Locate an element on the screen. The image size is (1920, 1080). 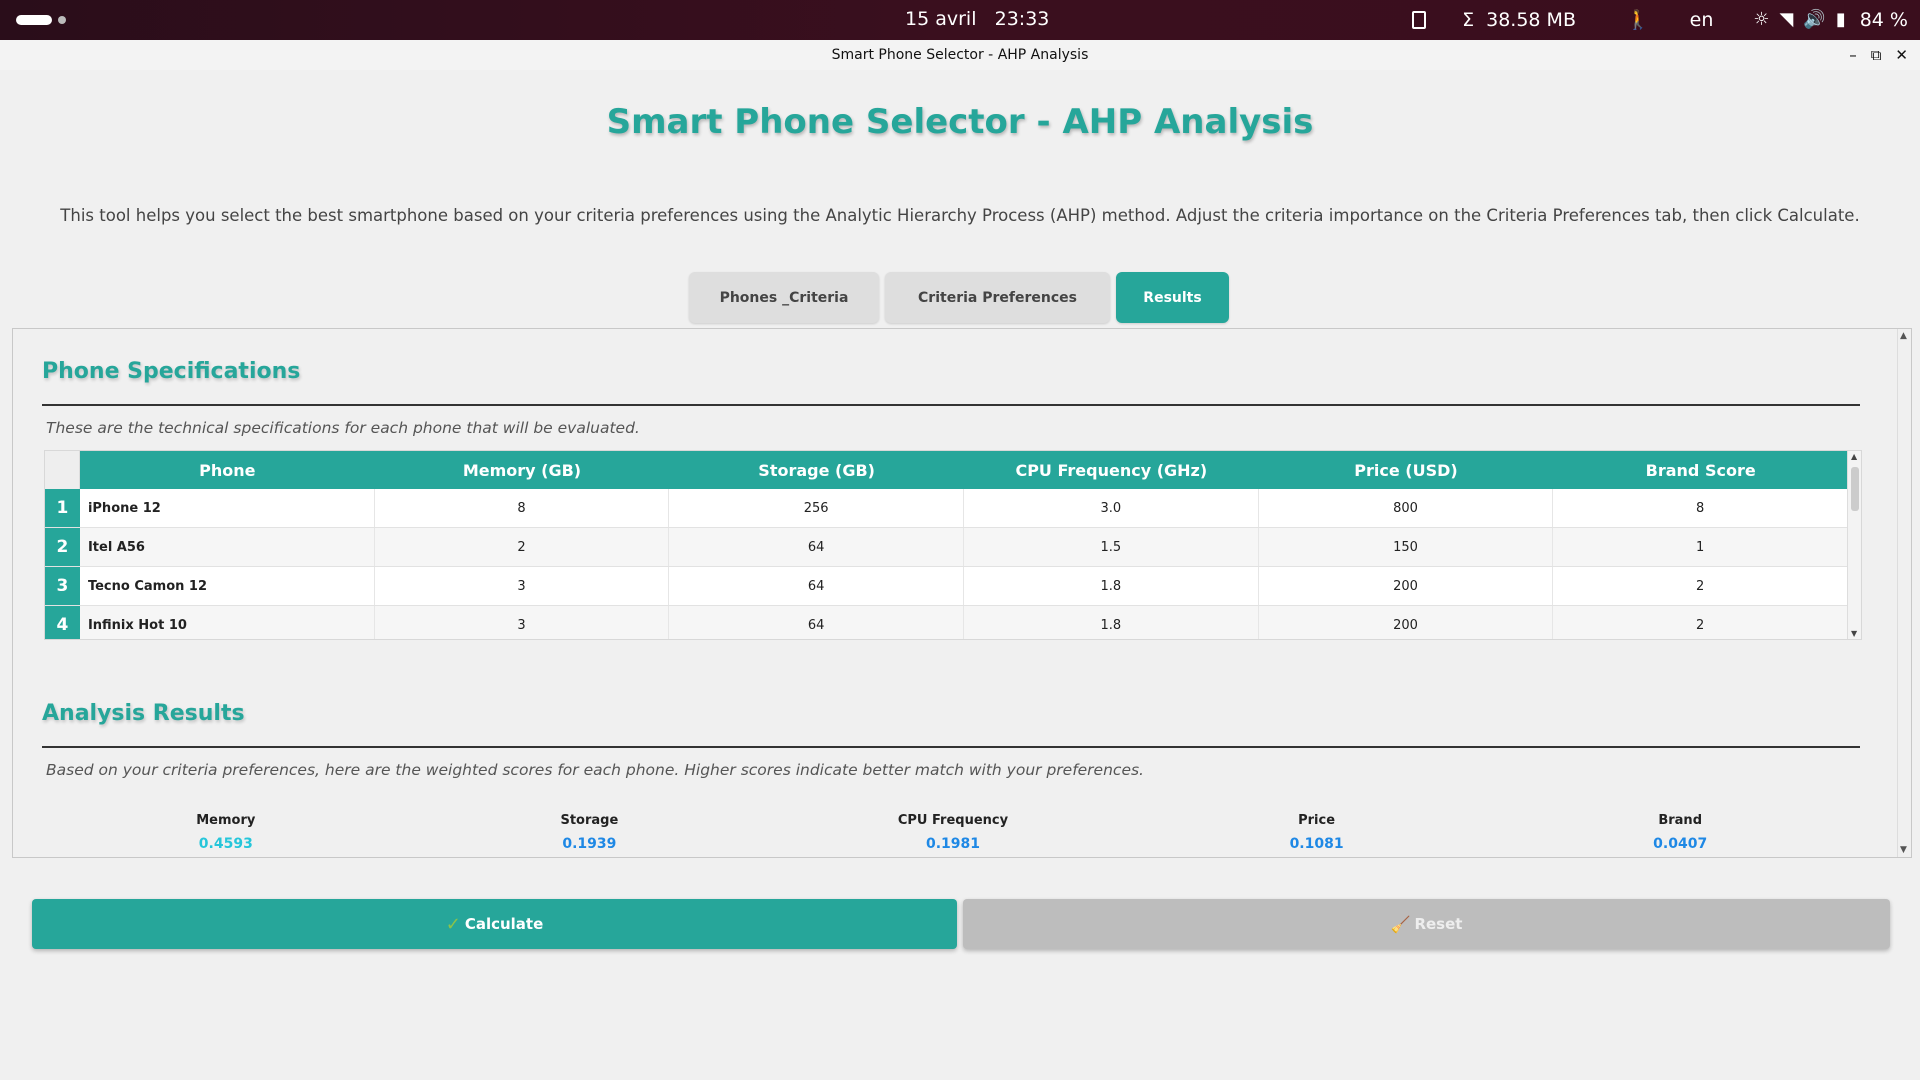
table-cell: 1 is located at coordinates (1700, 547).